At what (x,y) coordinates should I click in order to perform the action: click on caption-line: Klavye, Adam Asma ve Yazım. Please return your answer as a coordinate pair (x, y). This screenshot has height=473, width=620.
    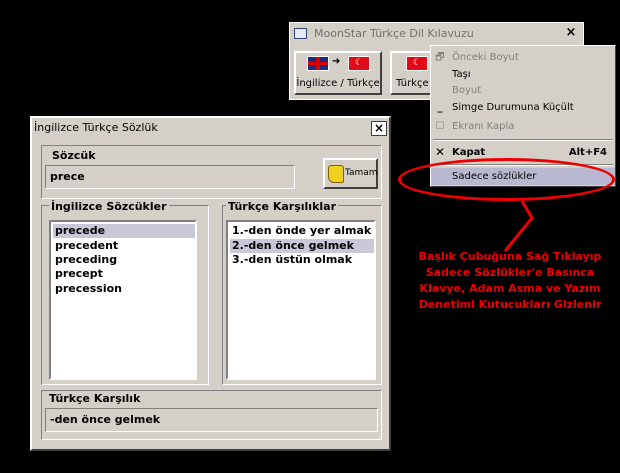
    Looking at the image, I should click on (510, 288).